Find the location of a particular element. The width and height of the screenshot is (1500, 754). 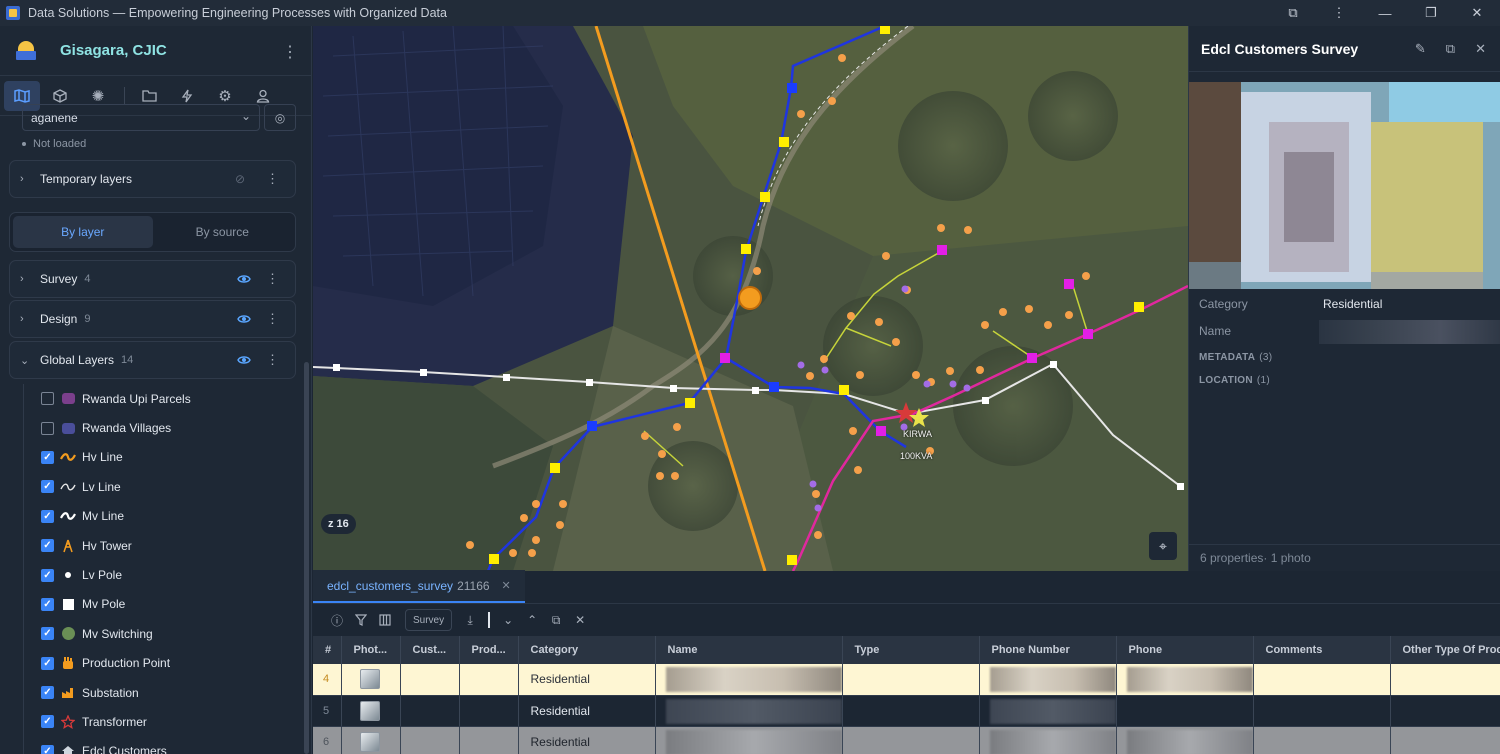

layer-item: ✓ Substation is located at coordinates (158, 692).